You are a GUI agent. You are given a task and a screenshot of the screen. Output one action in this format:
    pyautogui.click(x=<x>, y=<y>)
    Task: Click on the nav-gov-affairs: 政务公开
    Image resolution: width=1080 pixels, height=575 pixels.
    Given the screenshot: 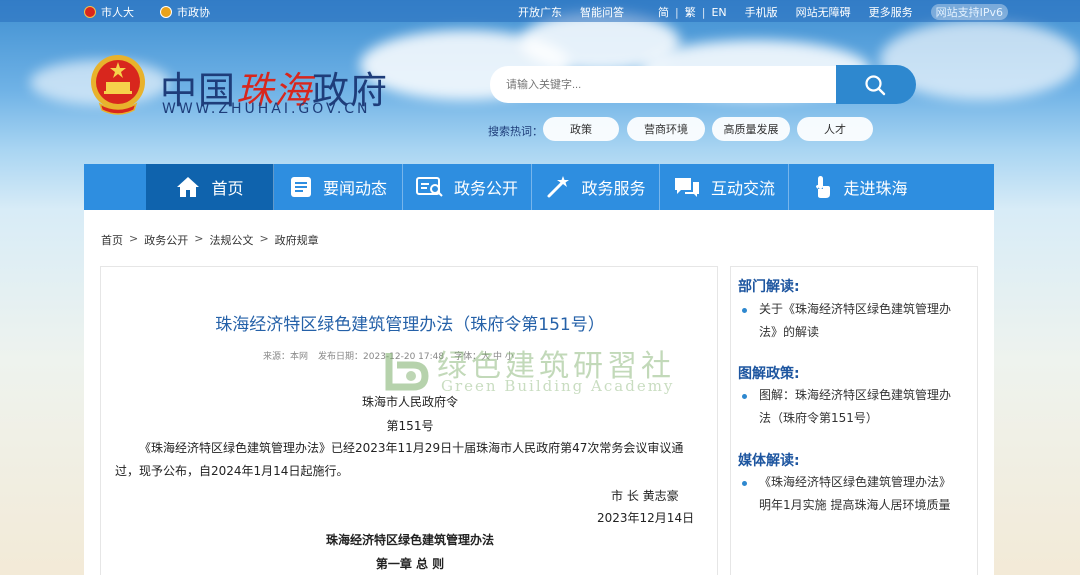 What is the action you would take?
    pyautogui.click(x=467, y=187)
    